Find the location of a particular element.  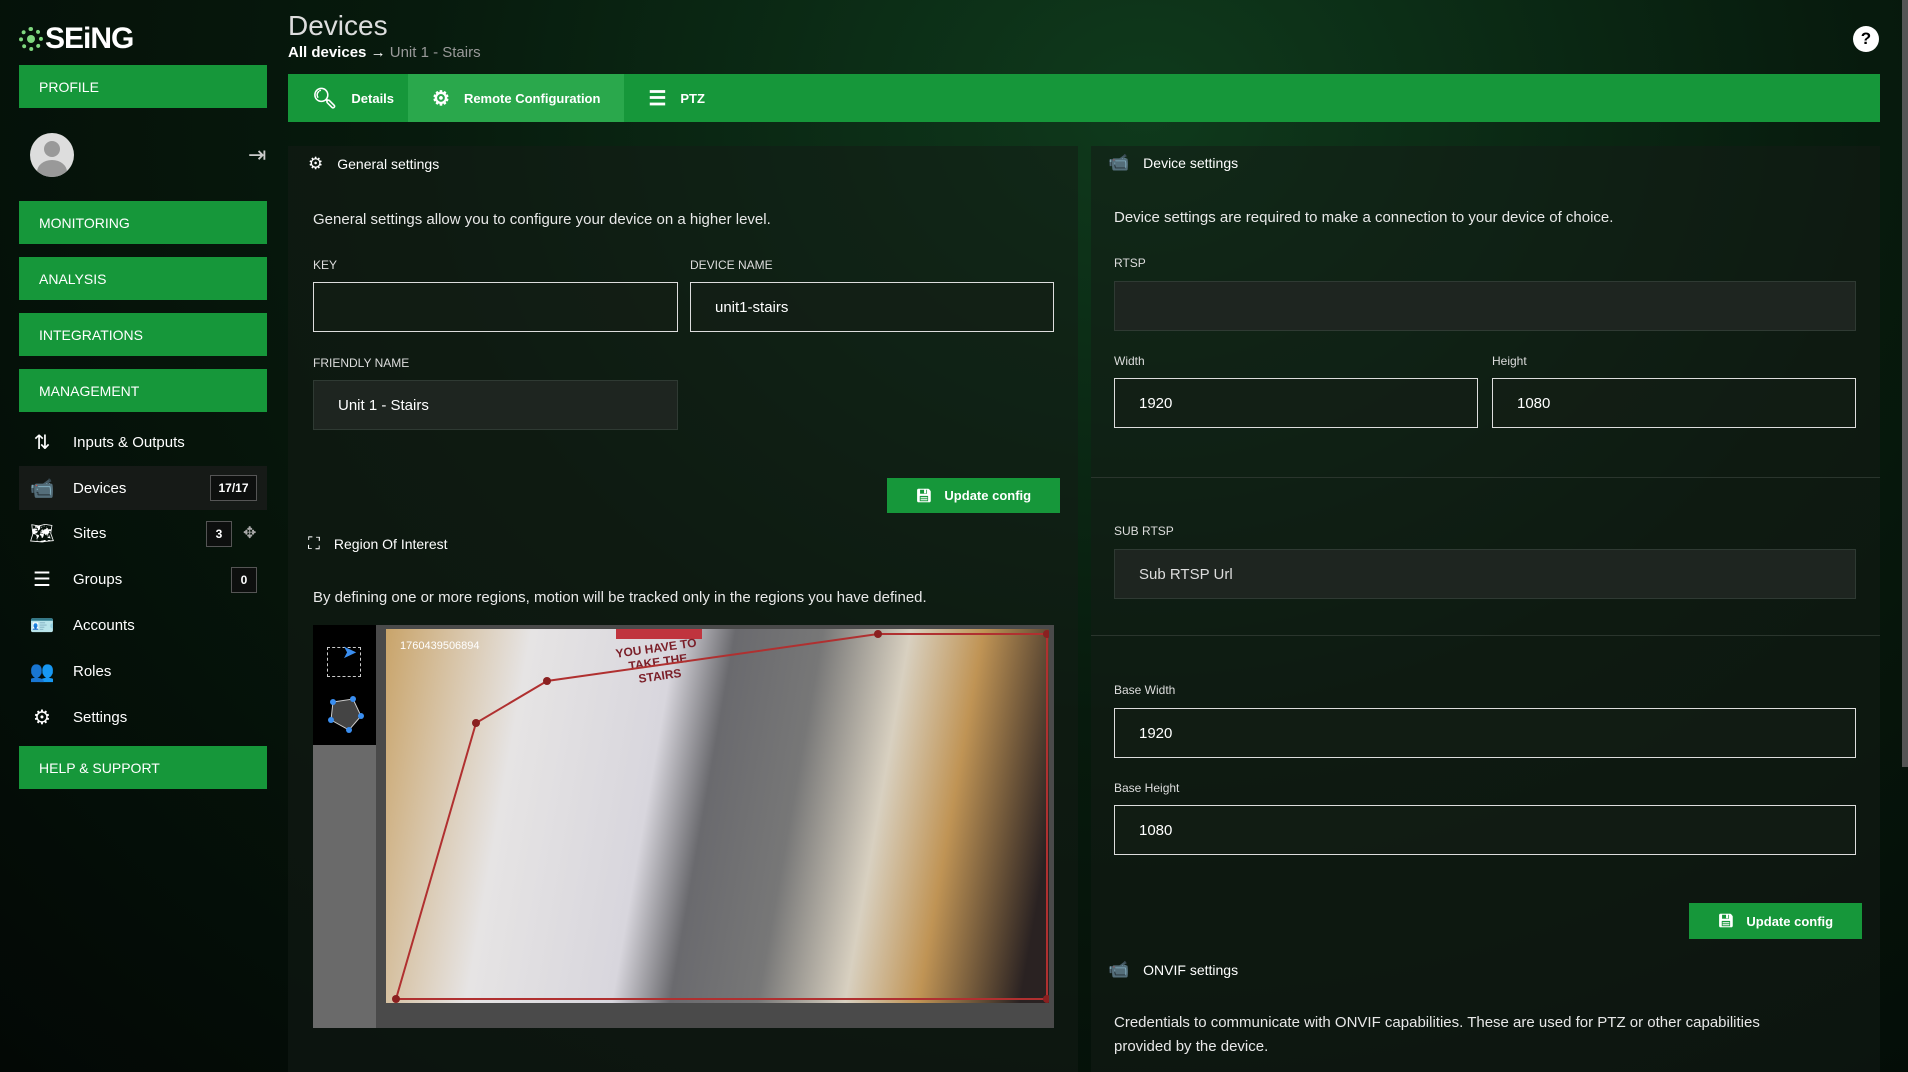

management-button: MANAGEMENT is located at coordinates (143, 390).